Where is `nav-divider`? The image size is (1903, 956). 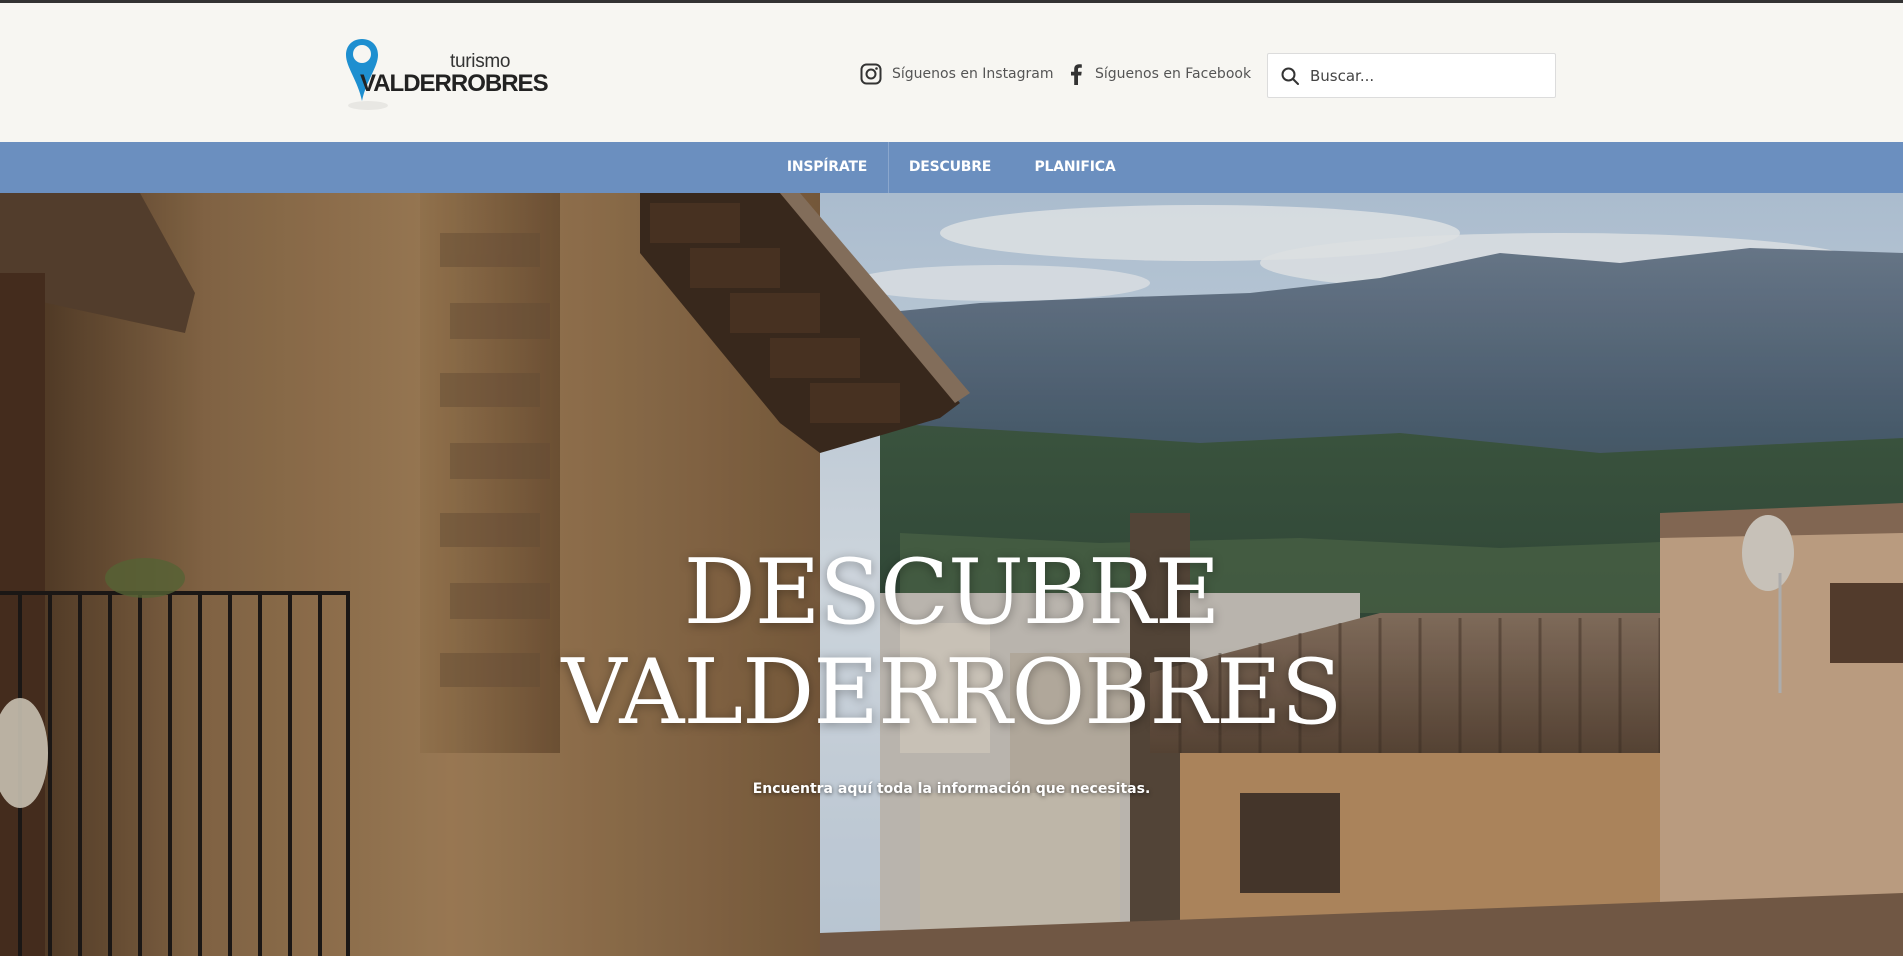
nav-divider is located at coordinates (888, 167).